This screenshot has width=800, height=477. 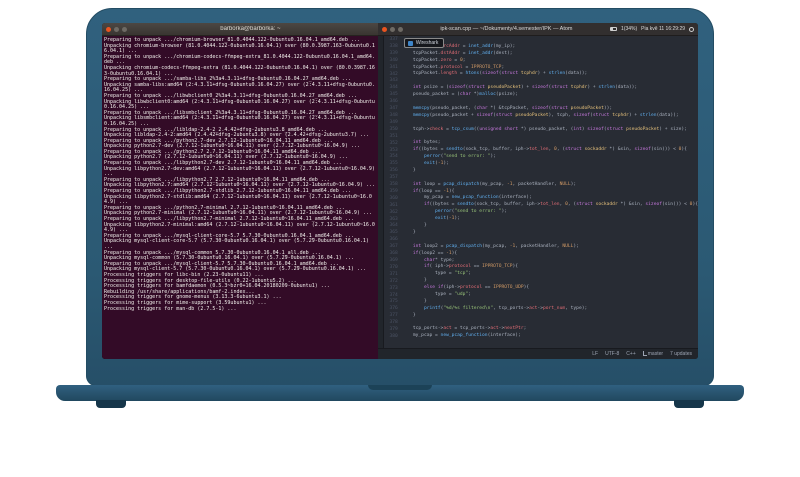 I want to click on editor-minimize-button, so click(x=392, y=29).